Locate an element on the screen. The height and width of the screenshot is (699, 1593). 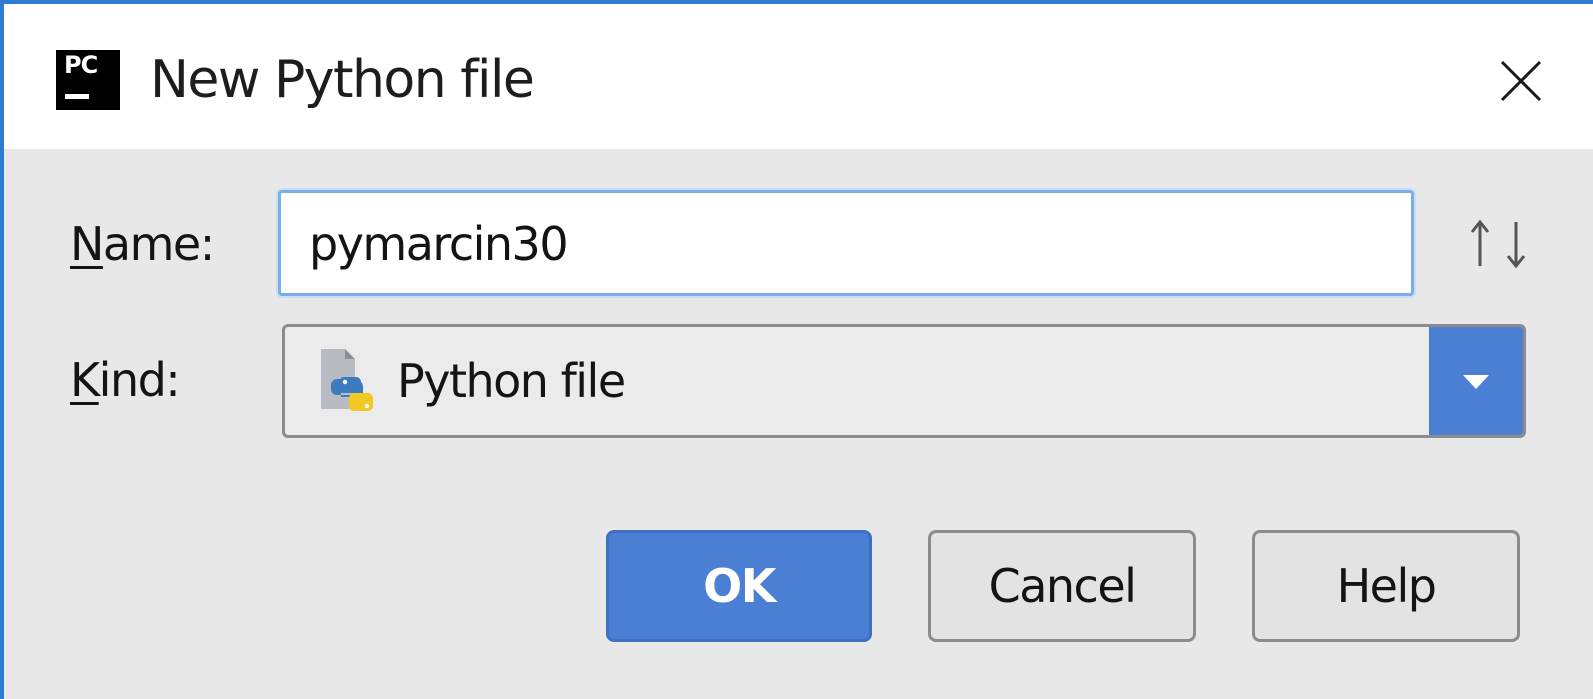
name-label-text: ame: is located at coordinates (158, 244).